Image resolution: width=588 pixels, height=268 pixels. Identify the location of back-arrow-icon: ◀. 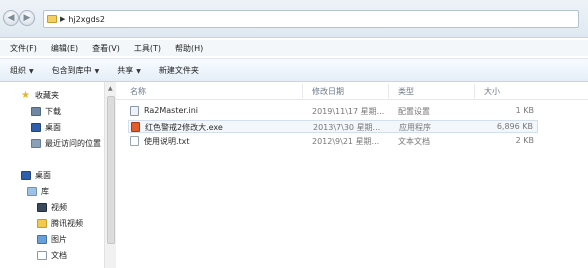
(11, 17).